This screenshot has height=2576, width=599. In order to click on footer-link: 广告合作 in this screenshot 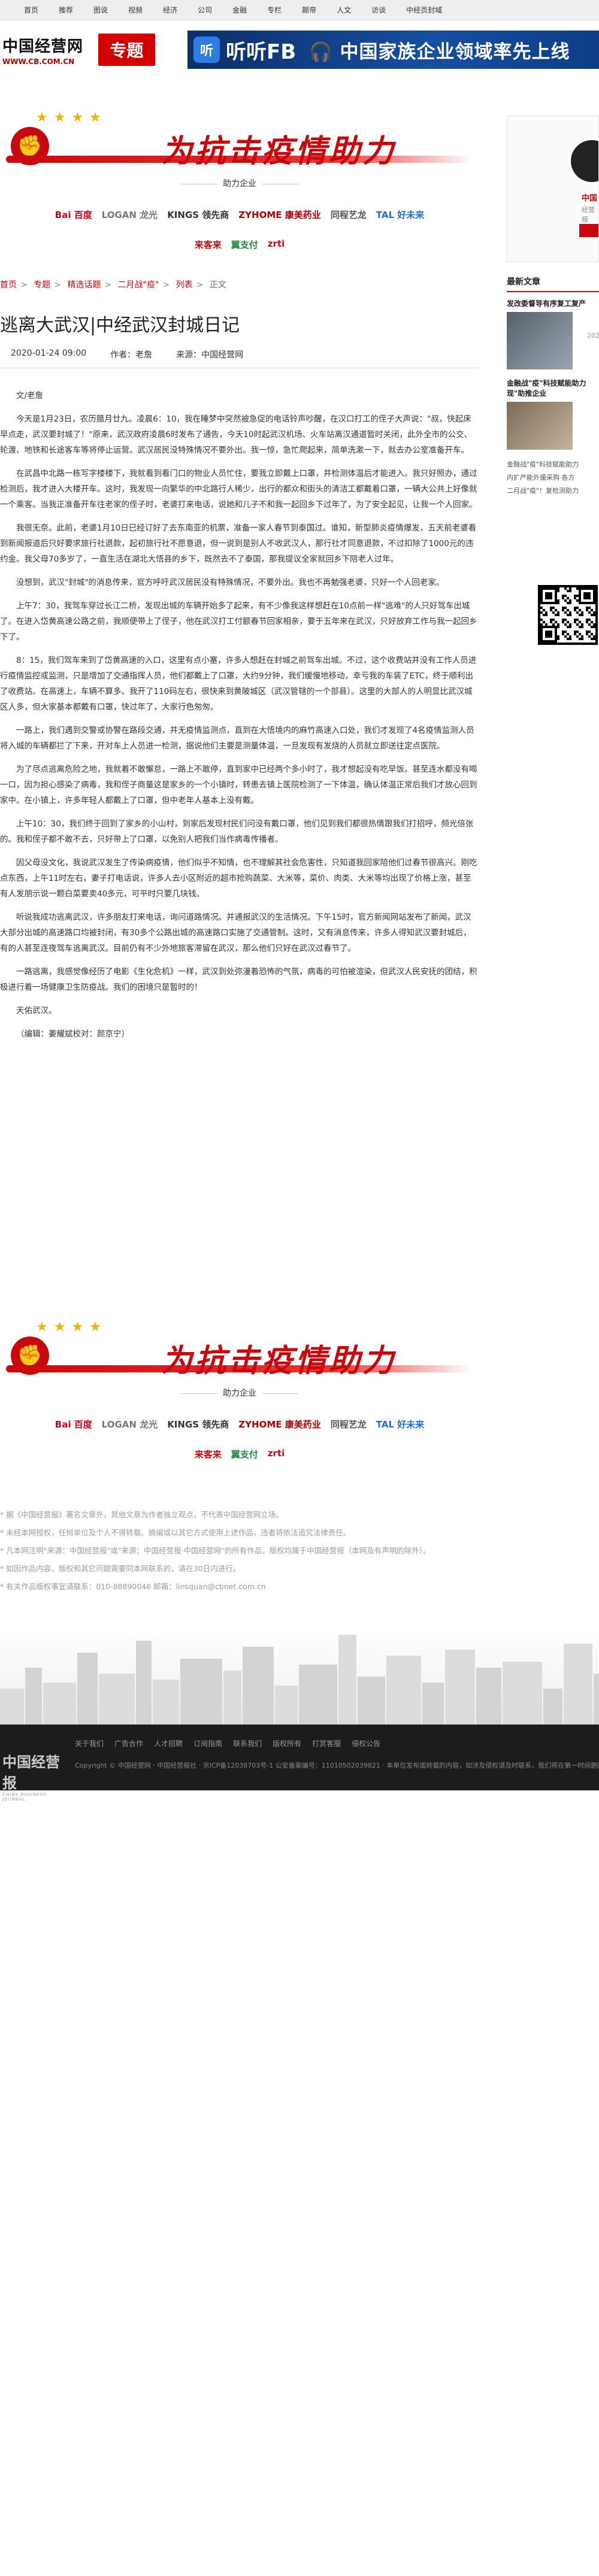, I will do `click(128, 1743)`.